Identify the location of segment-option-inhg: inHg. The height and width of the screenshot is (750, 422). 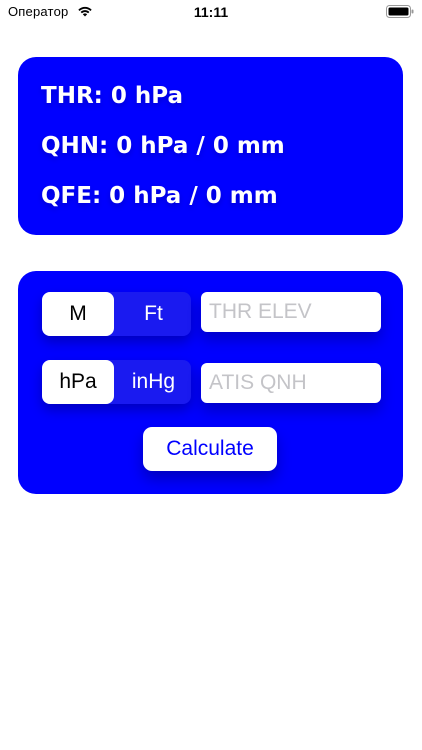
(153, 382).